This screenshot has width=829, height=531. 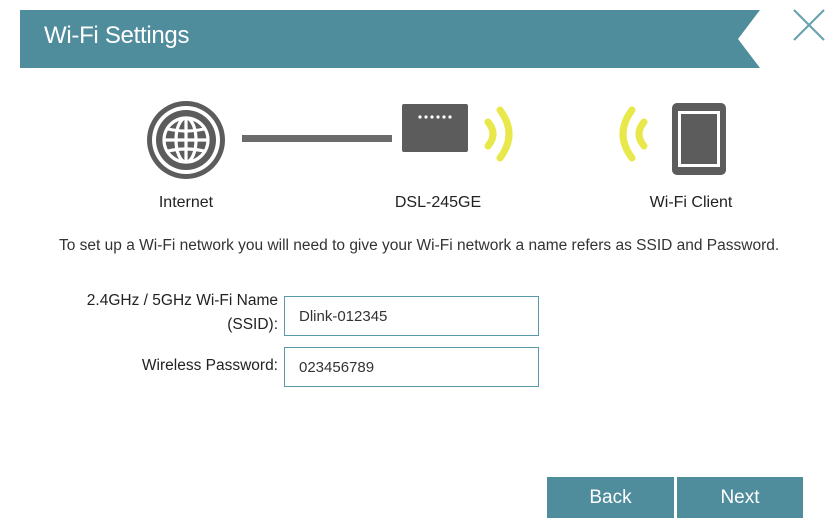 What do you see at coordinates (117, 35) in the screenshot?
I see `page-title: Wi-Fi Settings` at bounding box center [117, 35].